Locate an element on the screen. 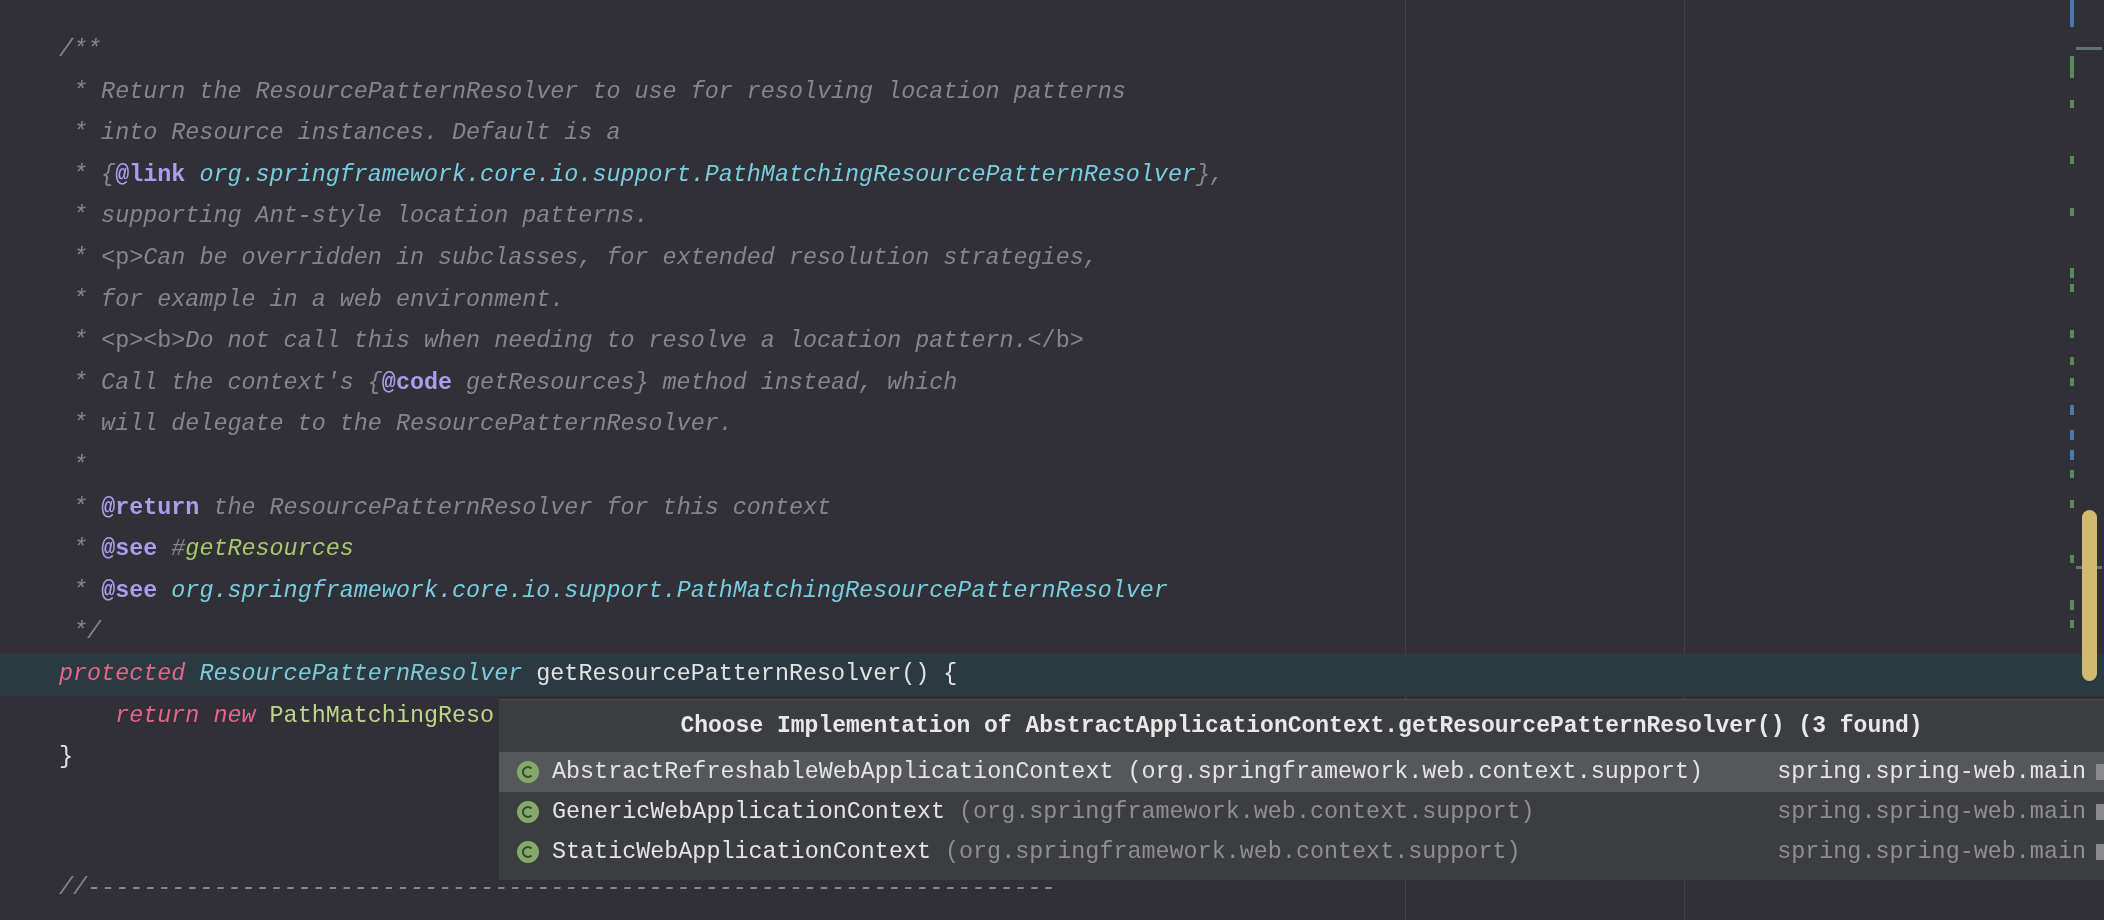  code-line: * is located at coordinates (80, 465).